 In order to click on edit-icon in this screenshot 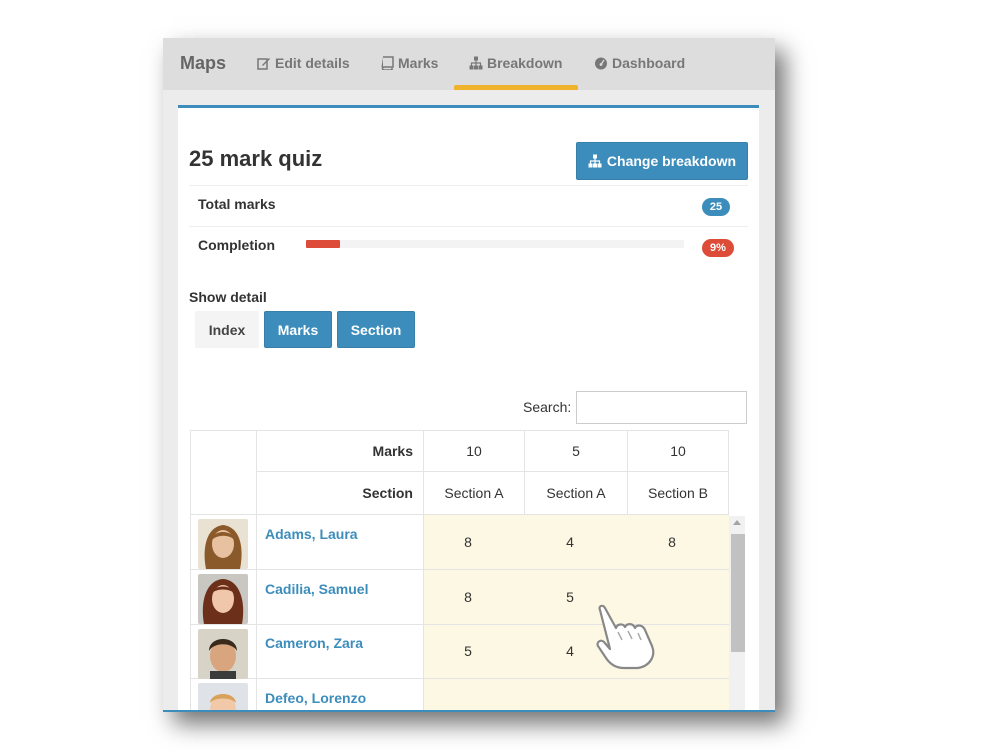, I will do `click(263, 64)`.